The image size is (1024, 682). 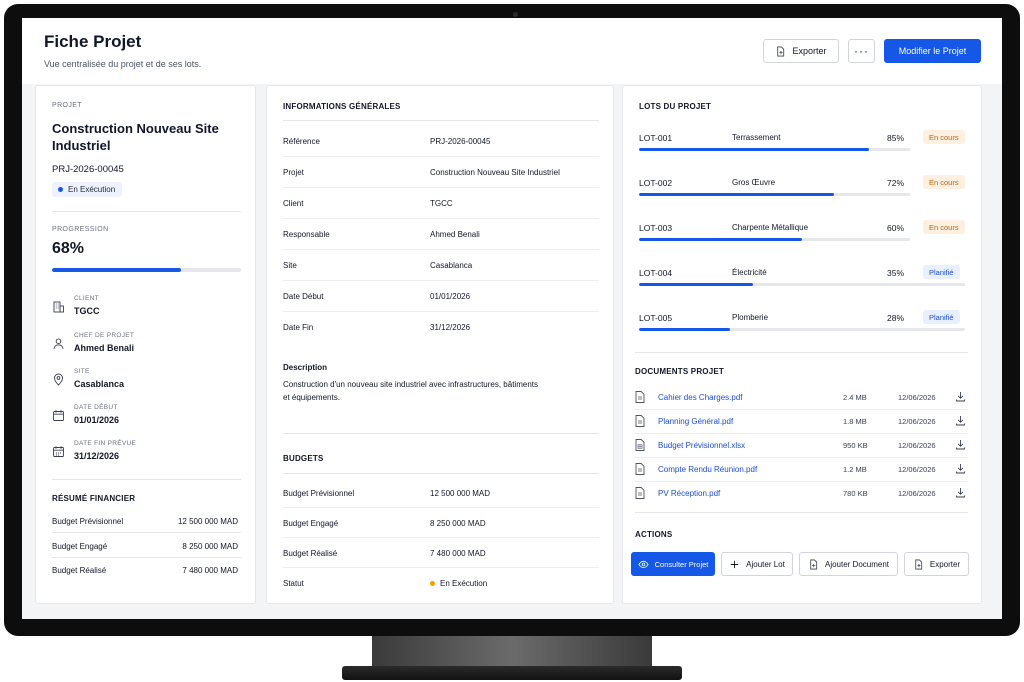 What do you see at coordinates (67, 105) in the screenshot?
I see `summary-section-label: PROJET` at bounding box center [67, 105].